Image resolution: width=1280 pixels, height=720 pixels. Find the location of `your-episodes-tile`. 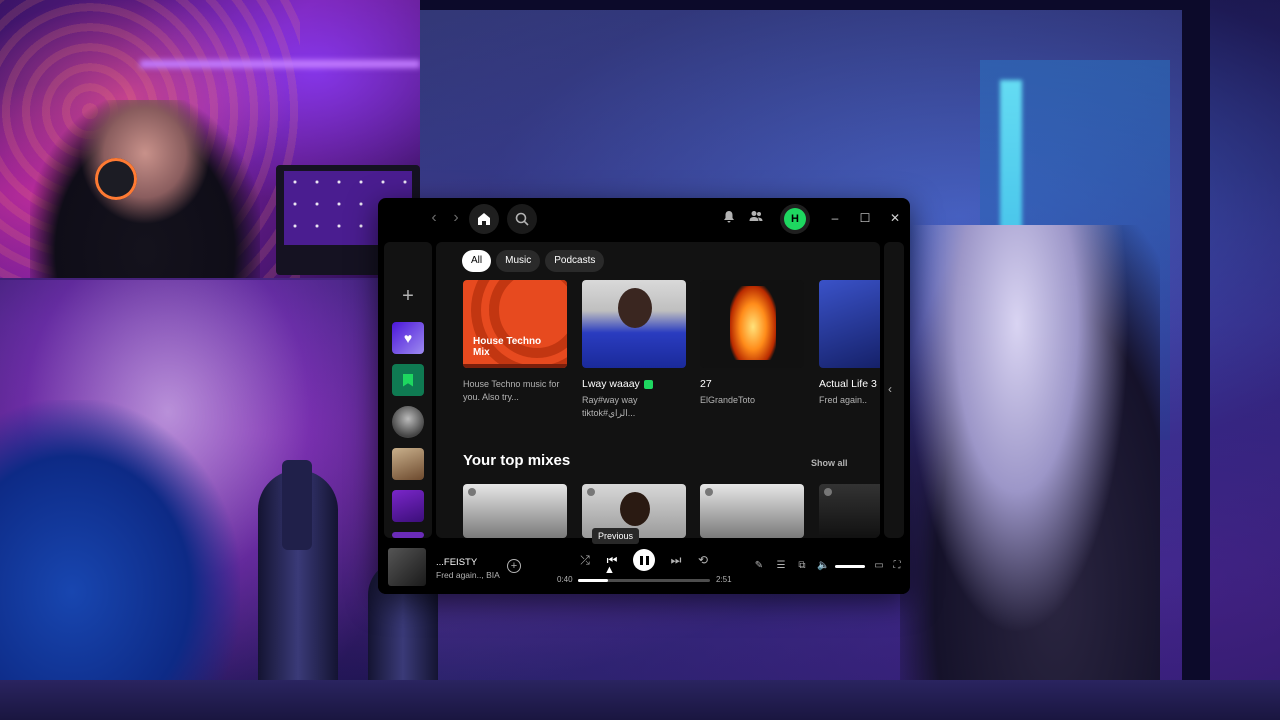

your-episodes-tile is located at coordinates (408, 380).